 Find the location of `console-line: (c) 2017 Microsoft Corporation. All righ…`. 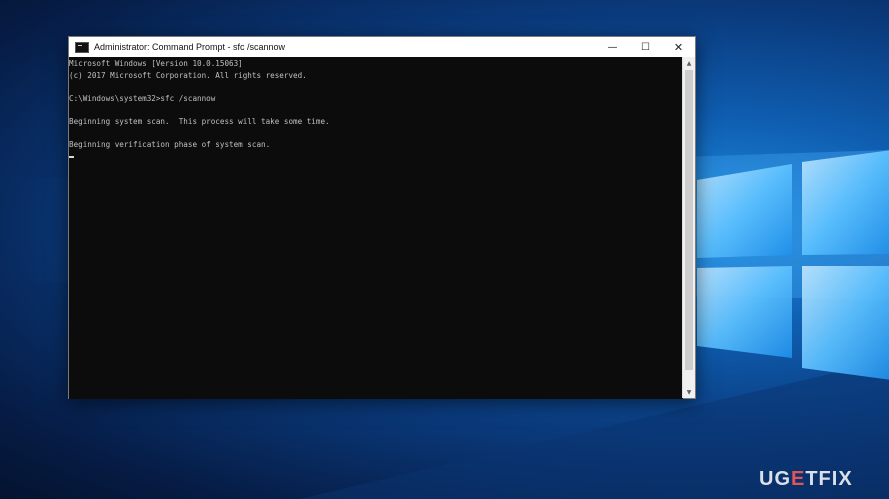

console-line: (c) 2017 Microsoft Corporation. All righ… is located at coordinates (188, 75).